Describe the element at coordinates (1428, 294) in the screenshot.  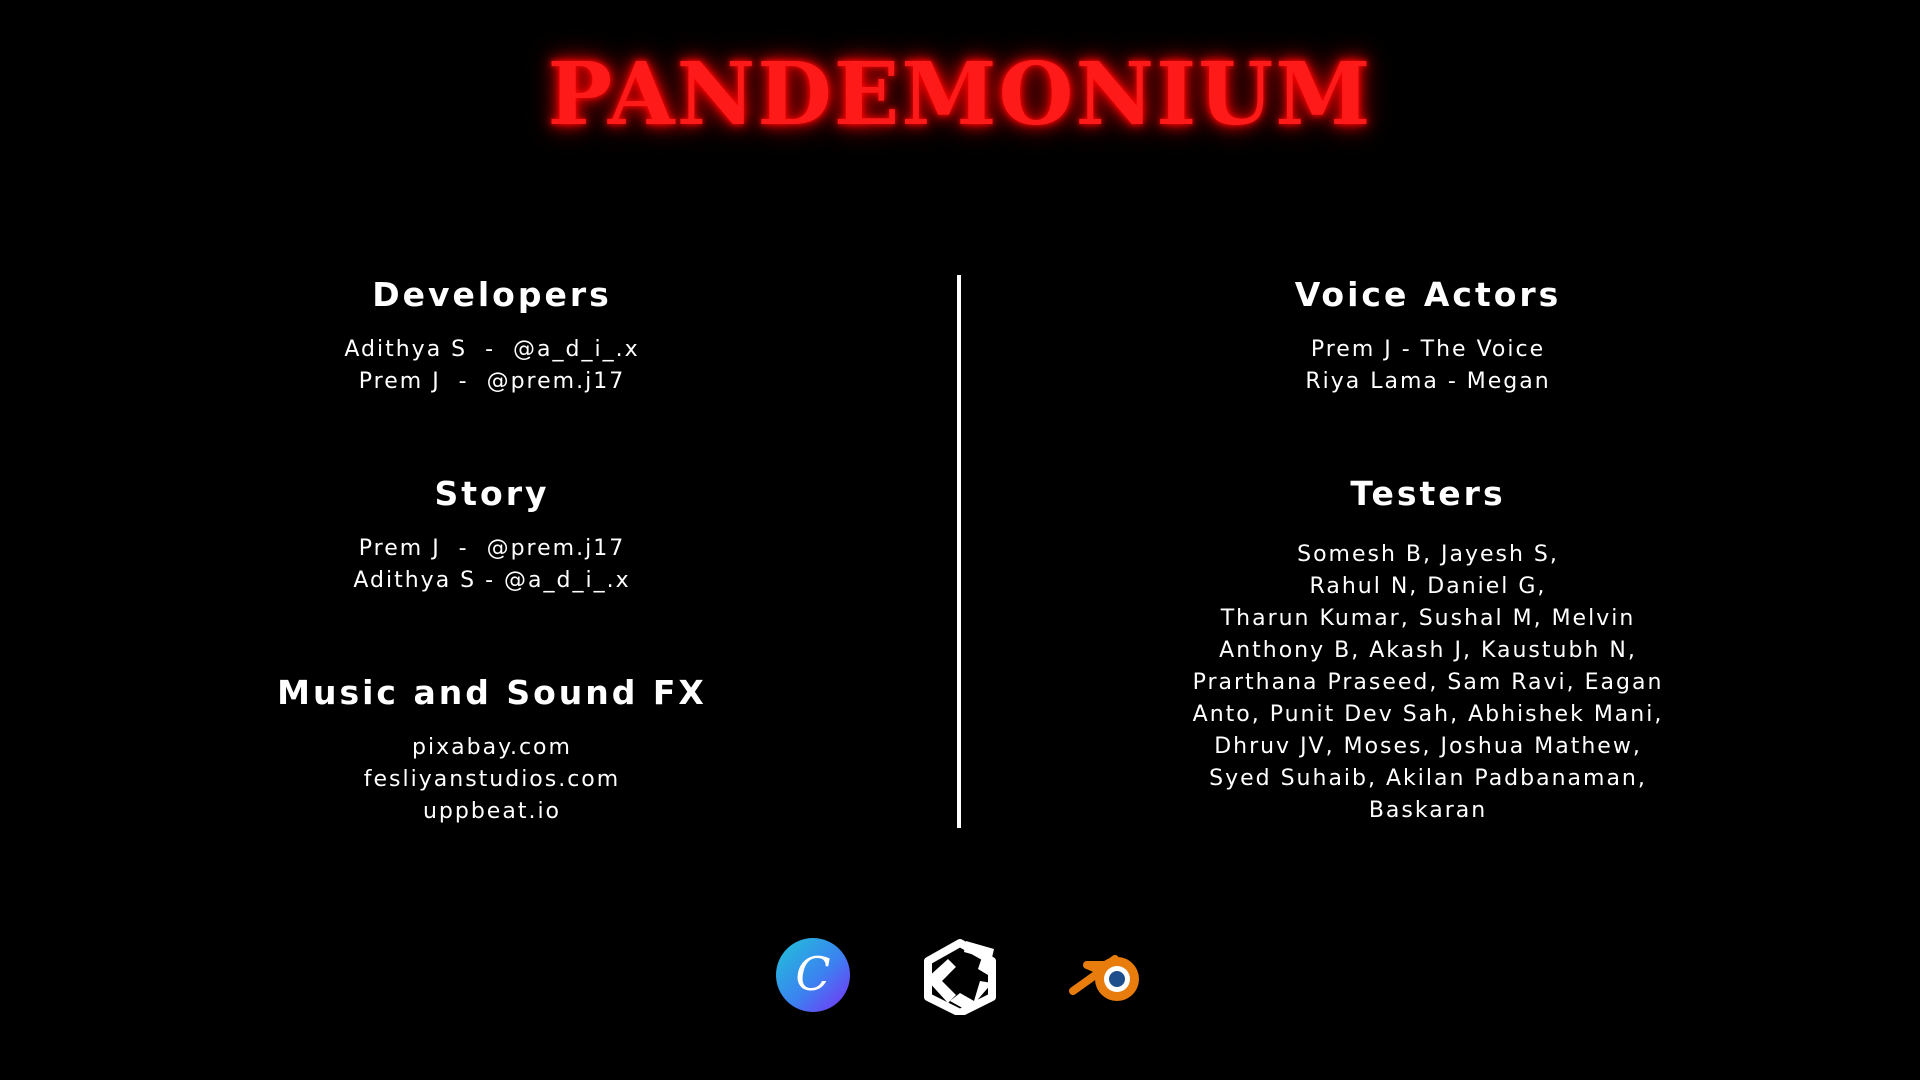
I see `voice-actors-heading: Voice Actors` at that location.